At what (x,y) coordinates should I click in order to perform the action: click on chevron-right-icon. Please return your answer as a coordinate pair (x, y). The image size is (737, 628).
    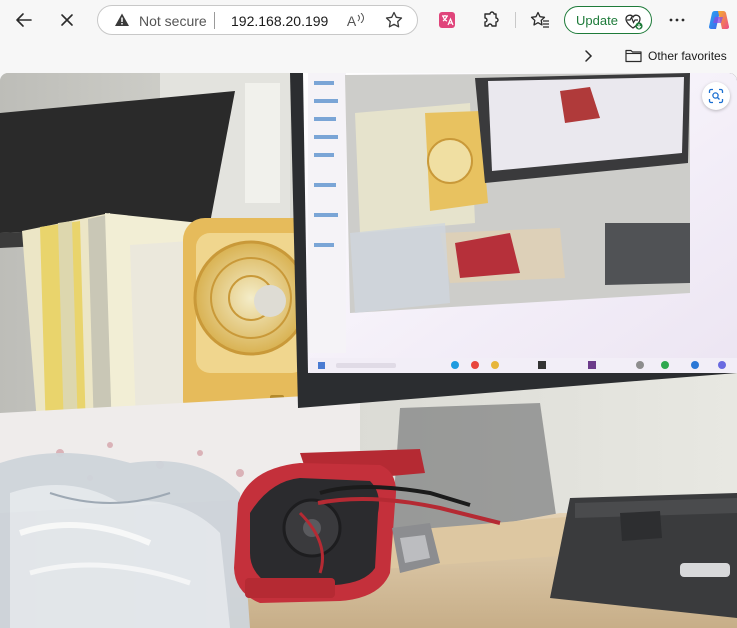
    Looking at the image, I should click on (589, 56).